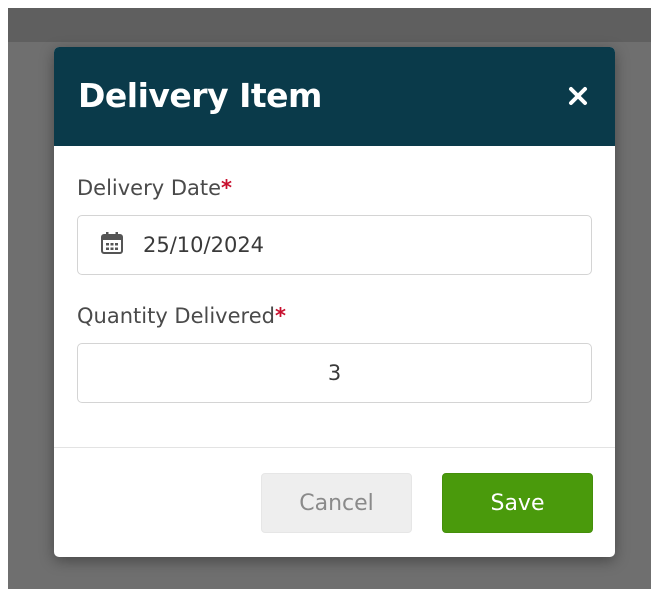 The width and height of the screenshot is (651, 589). I want to click on quantity-delivered-field, so click(334, 373).